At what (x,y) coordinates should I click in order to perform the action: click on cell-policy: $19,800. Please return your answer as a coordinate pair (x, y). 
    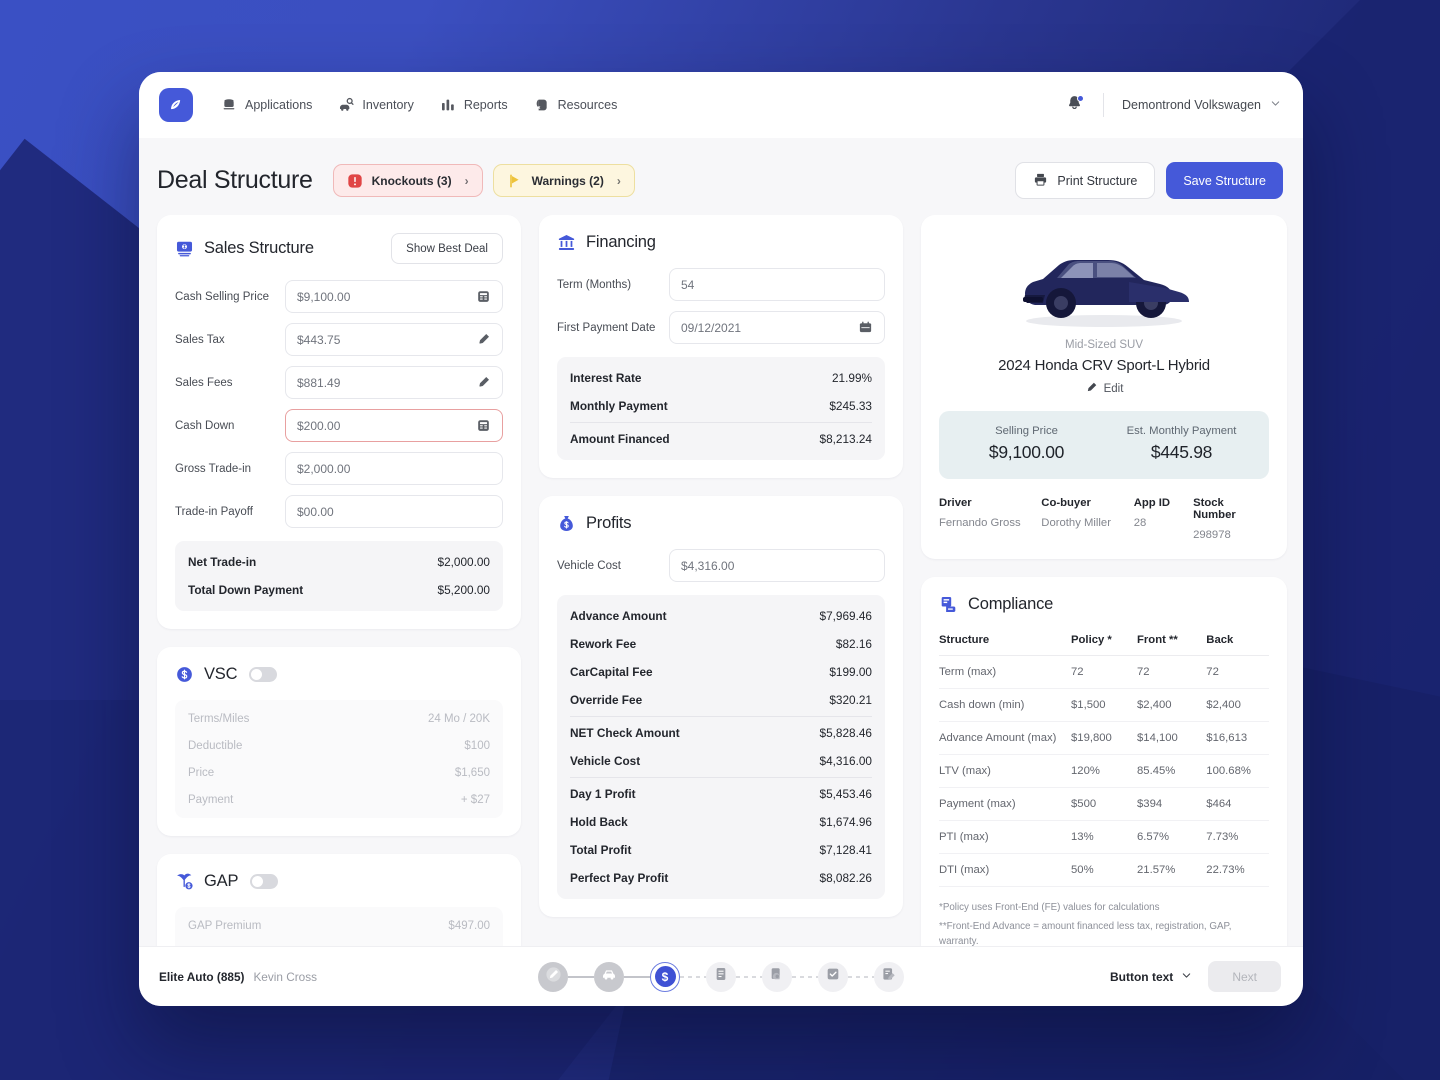
    Looking at the image, I should click on (1104, 738).